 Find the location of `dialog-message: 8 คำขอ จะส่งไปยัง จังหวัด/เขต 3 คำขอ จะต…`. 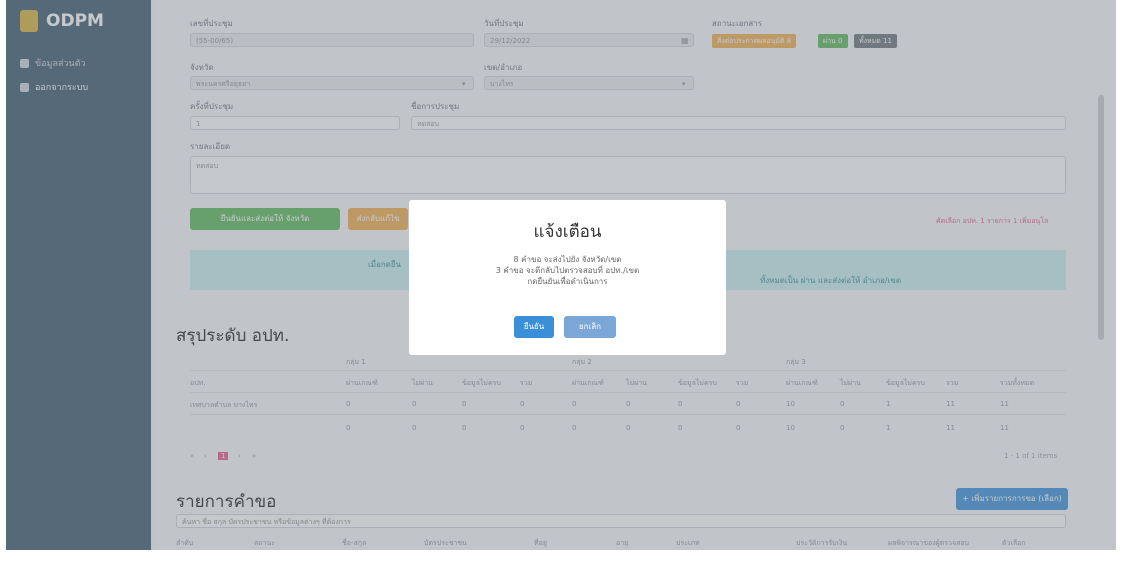

dialog-message: 8 คำขอ จะส่งไปยัง จังหวัด/เขต 3 คำขอ จะต… is located at coordinates (567, 270).